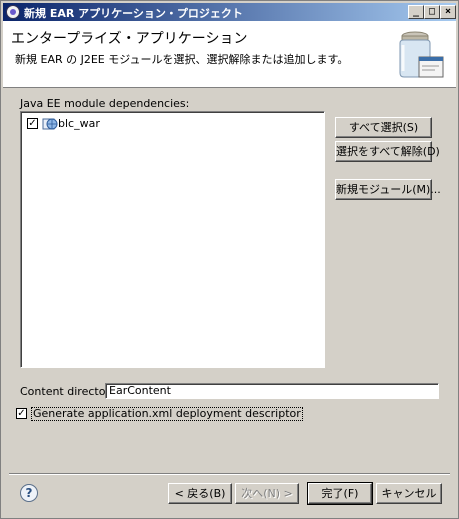 This screenshot has width=459, height=519. Describe the element at coordinates (272, 391) in the screenshot. I see `content-directory-input: EarContent` at that location.